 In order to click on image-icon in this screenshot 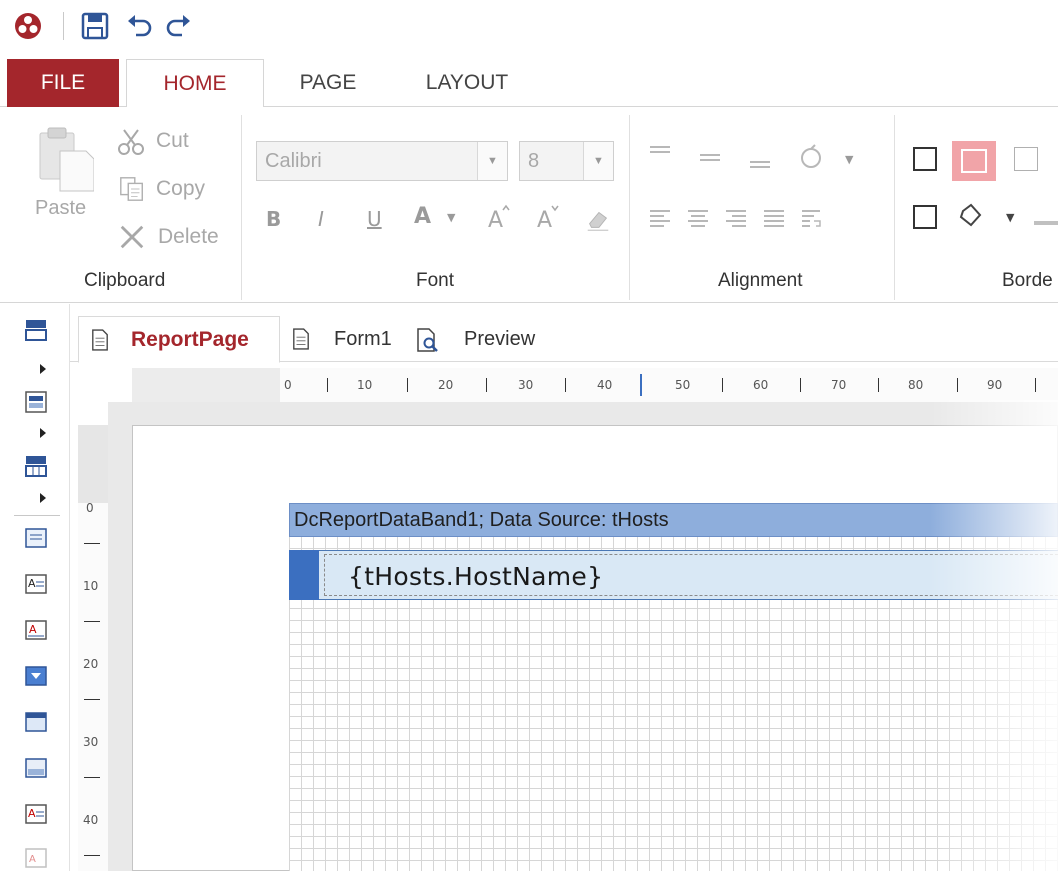, I will do `click(36, 768)`.